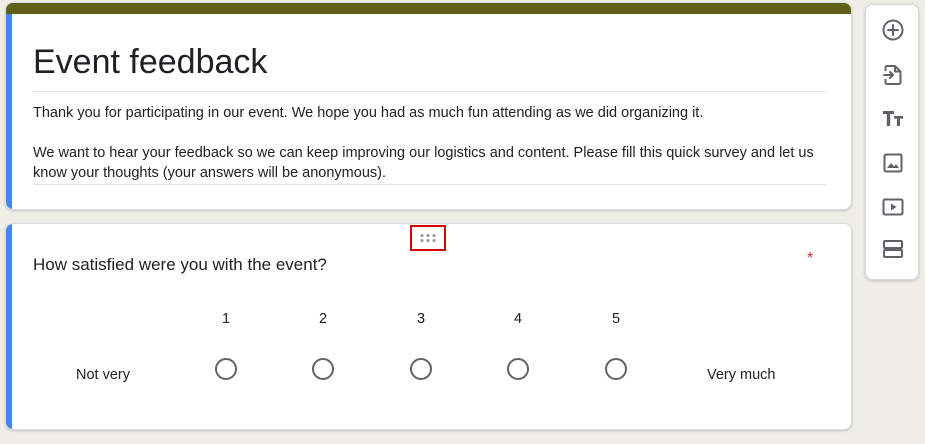 This screenshot has width=925, height=444. I want to click on import-icon, so click(892, 75).